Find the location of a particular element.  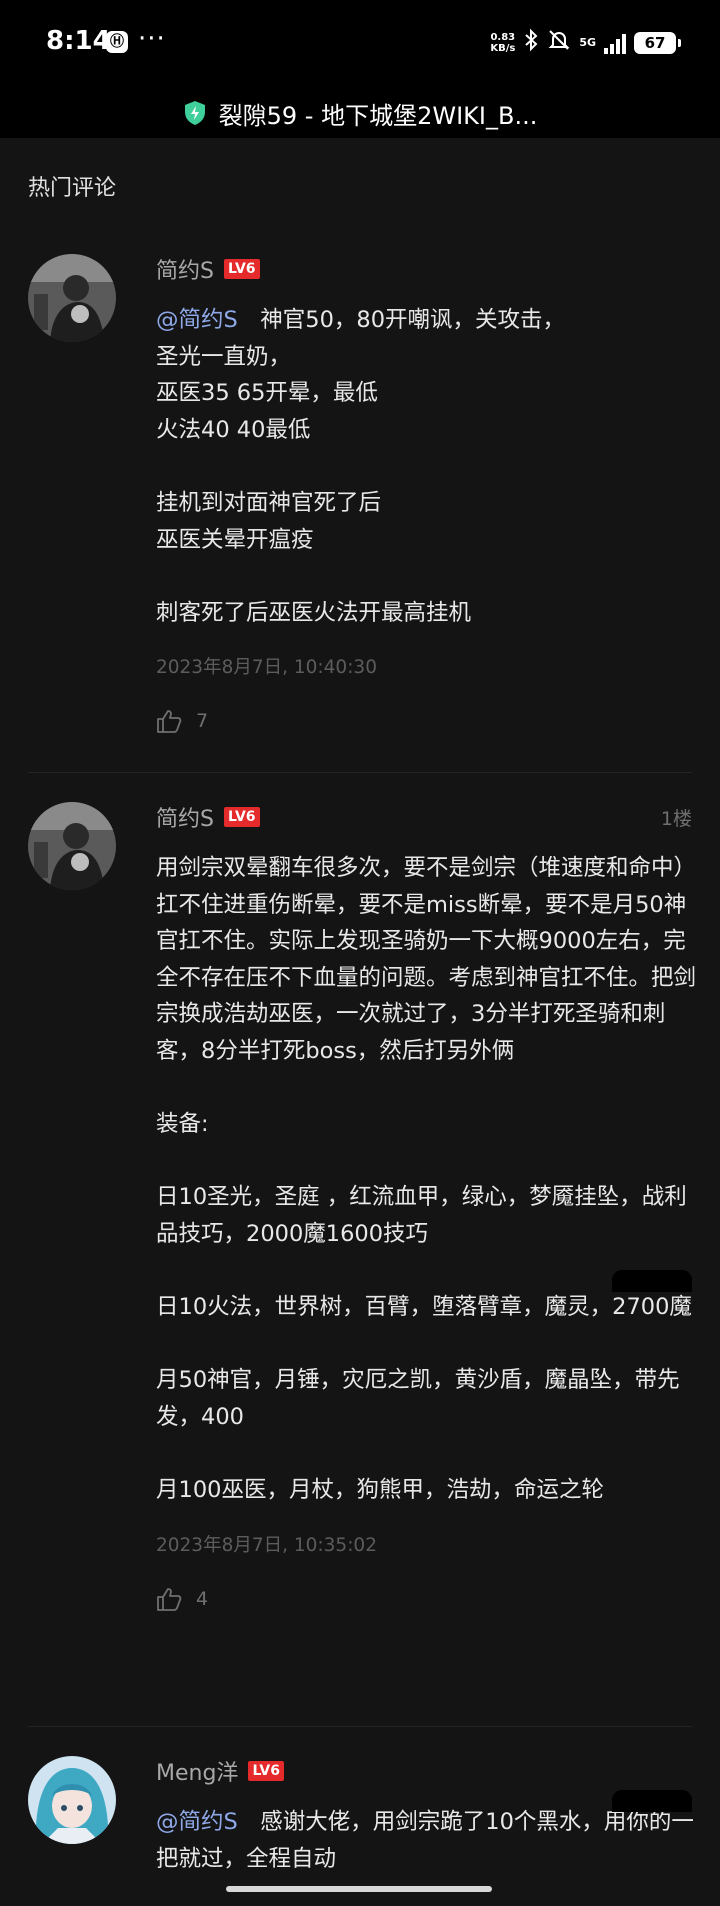

mute-bell-icon is located at coordinates (559, 43).